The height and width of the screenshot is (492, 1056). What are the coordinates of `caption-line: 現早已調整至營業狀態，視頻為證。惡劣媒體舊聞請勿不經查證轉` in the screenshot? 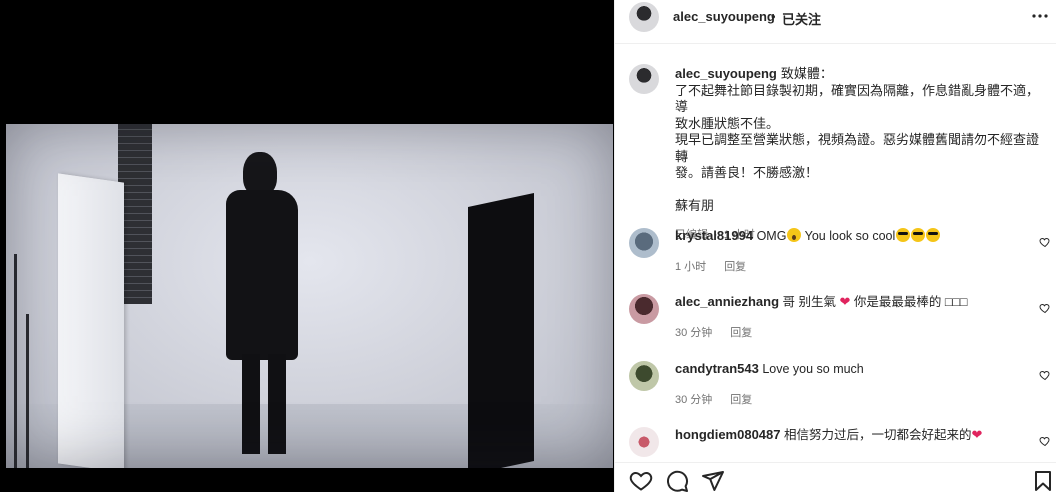 It's located at (857, 148).